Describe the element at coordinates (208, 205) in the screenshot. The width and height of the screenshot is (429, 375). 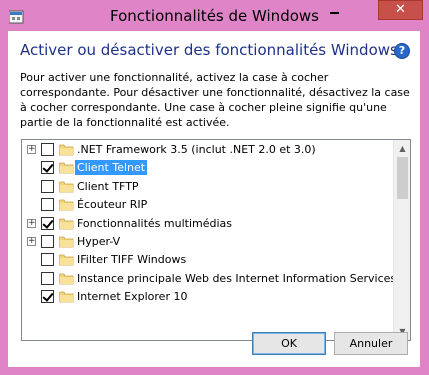
I see `feature-row: Écouteur RIP` at that location.